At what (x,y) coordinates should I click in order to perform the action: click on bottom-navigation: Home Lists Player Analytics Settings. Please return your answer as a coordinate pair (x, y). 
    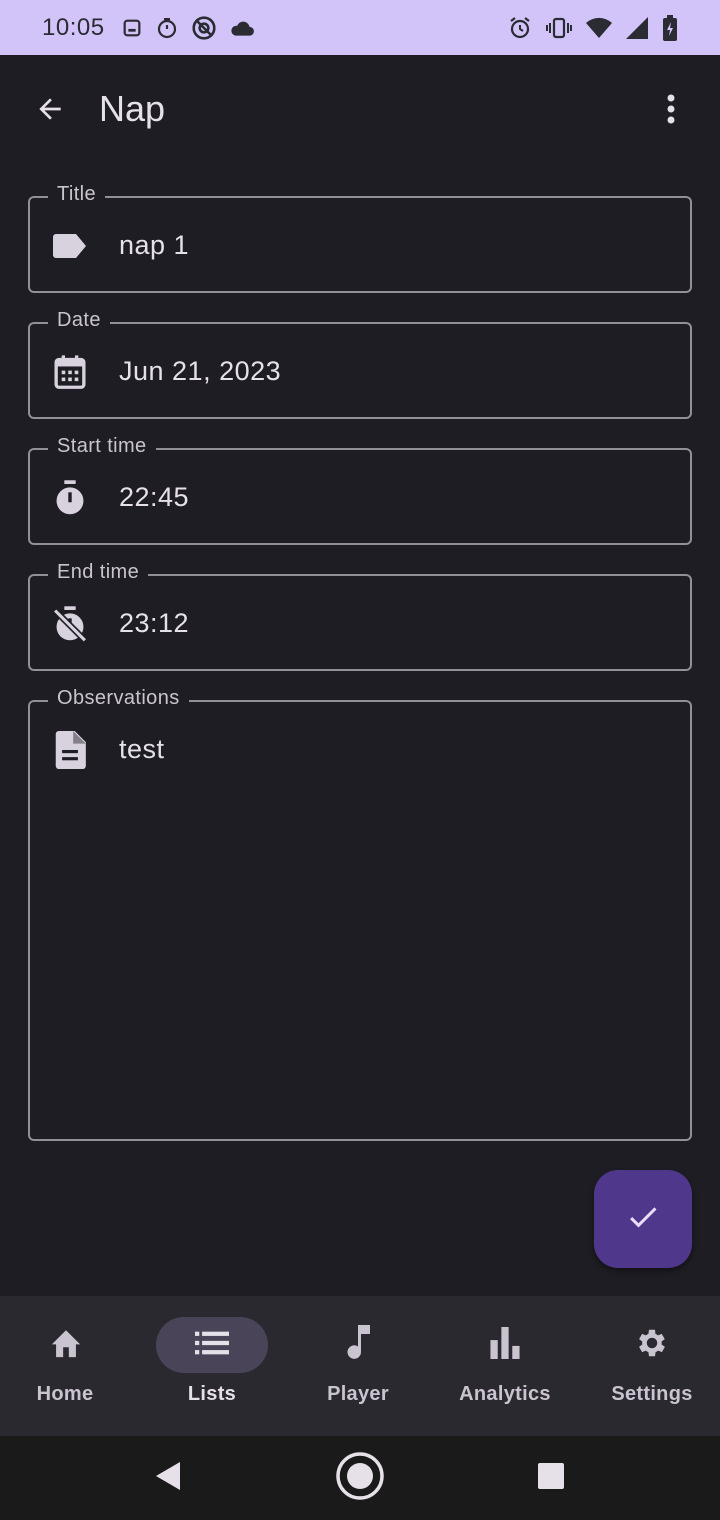
    Looking at the image, I should click on (360, 1366).